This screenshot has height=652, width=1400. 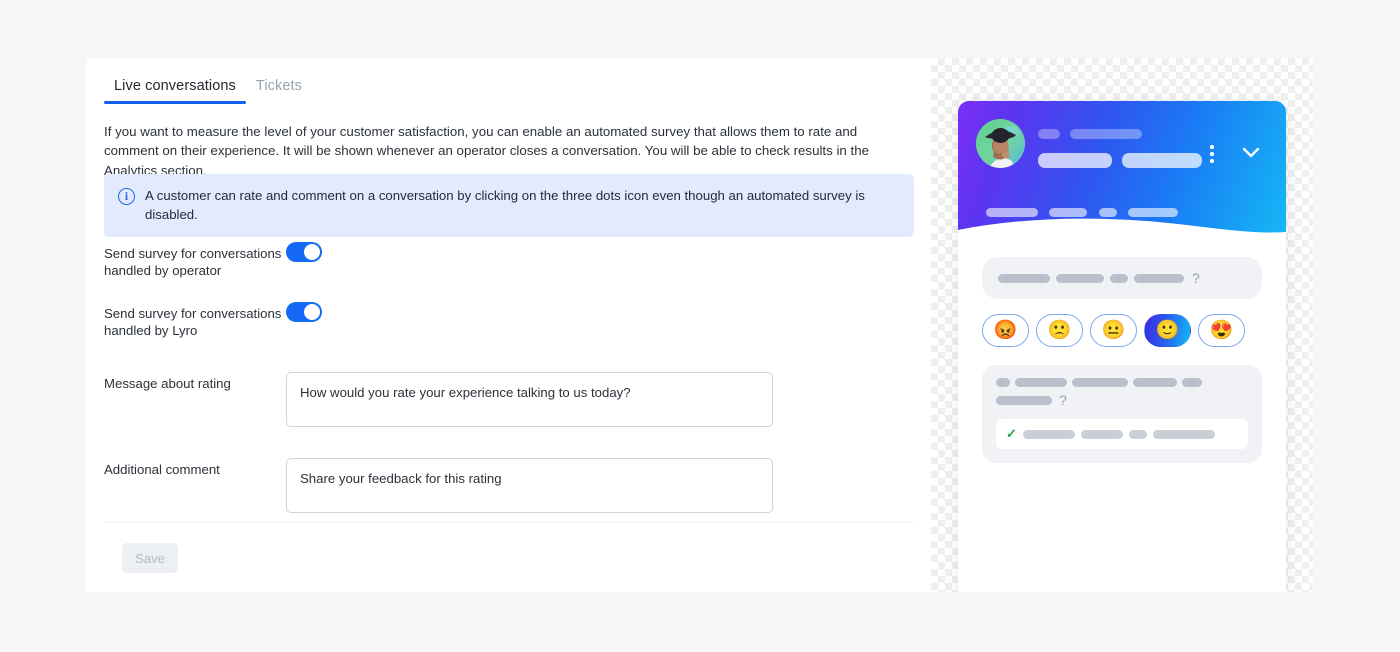 What do you see at coordinates (1059, 330) in the screenshot?
I see `emoji-slightly-frowning-face: 🙁` at bounding box center [1059, 330].